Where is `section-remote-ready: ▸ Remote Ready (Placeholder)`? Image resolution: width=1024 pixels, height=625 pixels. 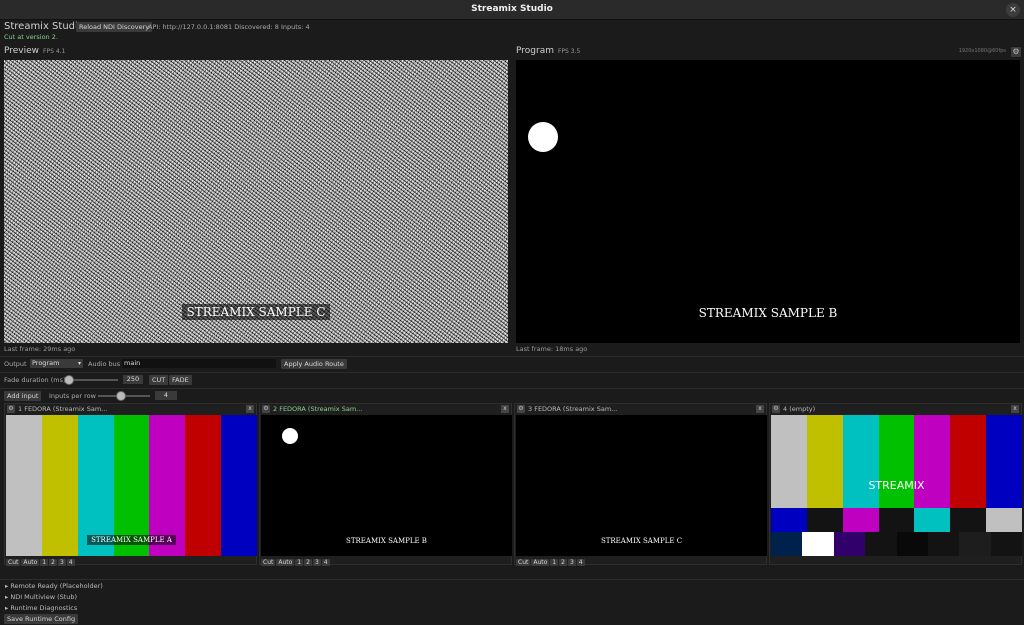 section-remote-ready: ▸ Remote Ready (Placeholder) is located at coordinates (54, 586).